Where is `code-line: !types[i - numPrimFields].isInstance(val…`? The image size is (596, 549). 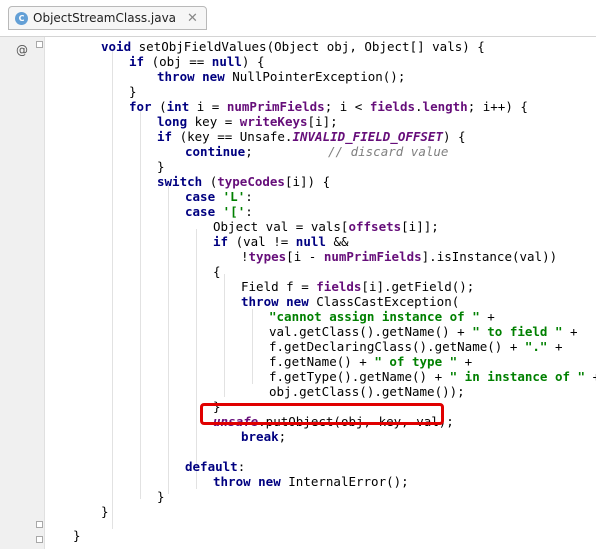
code-line: !types[i - numPrimFields].isInstance(val… is located at coordinates (399, 256).